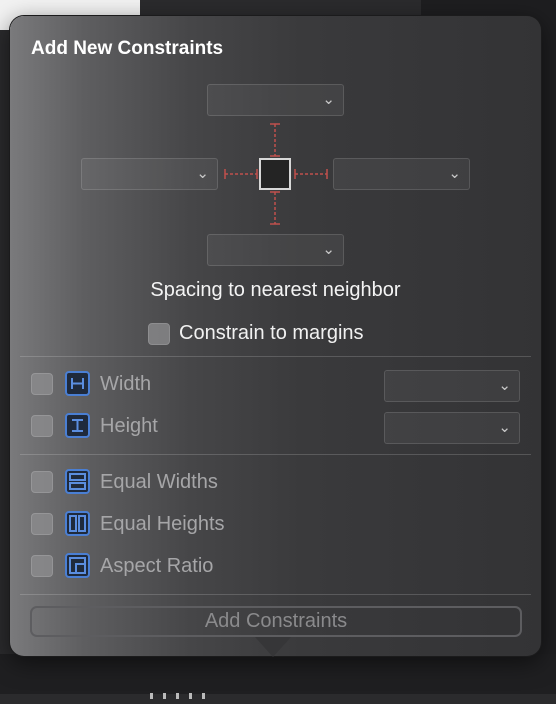  I want to click on trailing-spacing-dropdown: ⌄, so click(401, 174).